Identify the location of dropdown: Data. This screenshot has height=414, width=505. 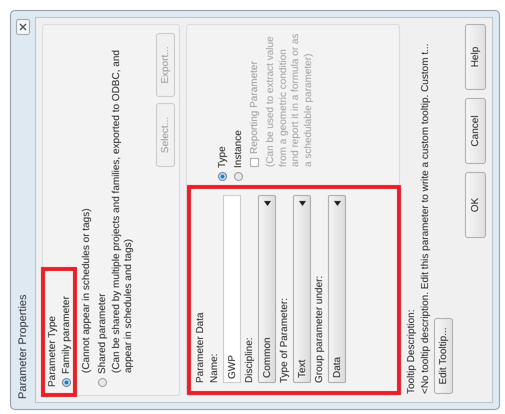
(337, 289).